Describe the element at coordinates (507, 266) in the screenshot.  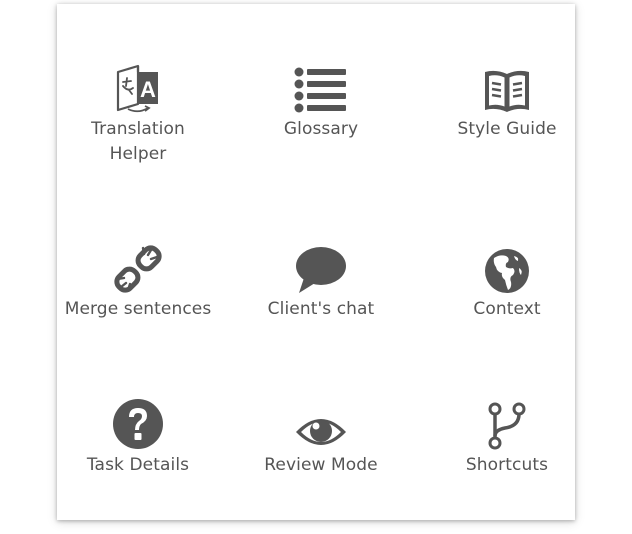
I see `globe-icon` at that location.